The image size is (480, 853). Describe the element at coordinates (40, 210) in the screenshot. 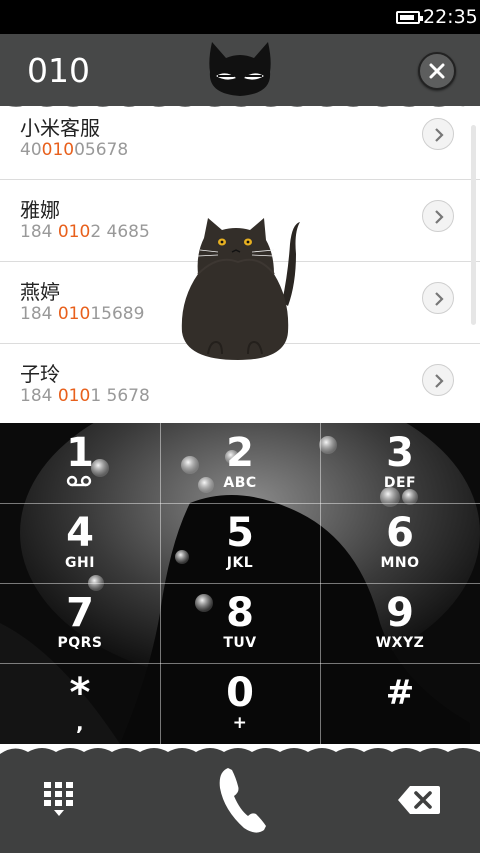

I see `contact-name: 雅娜` at that location.